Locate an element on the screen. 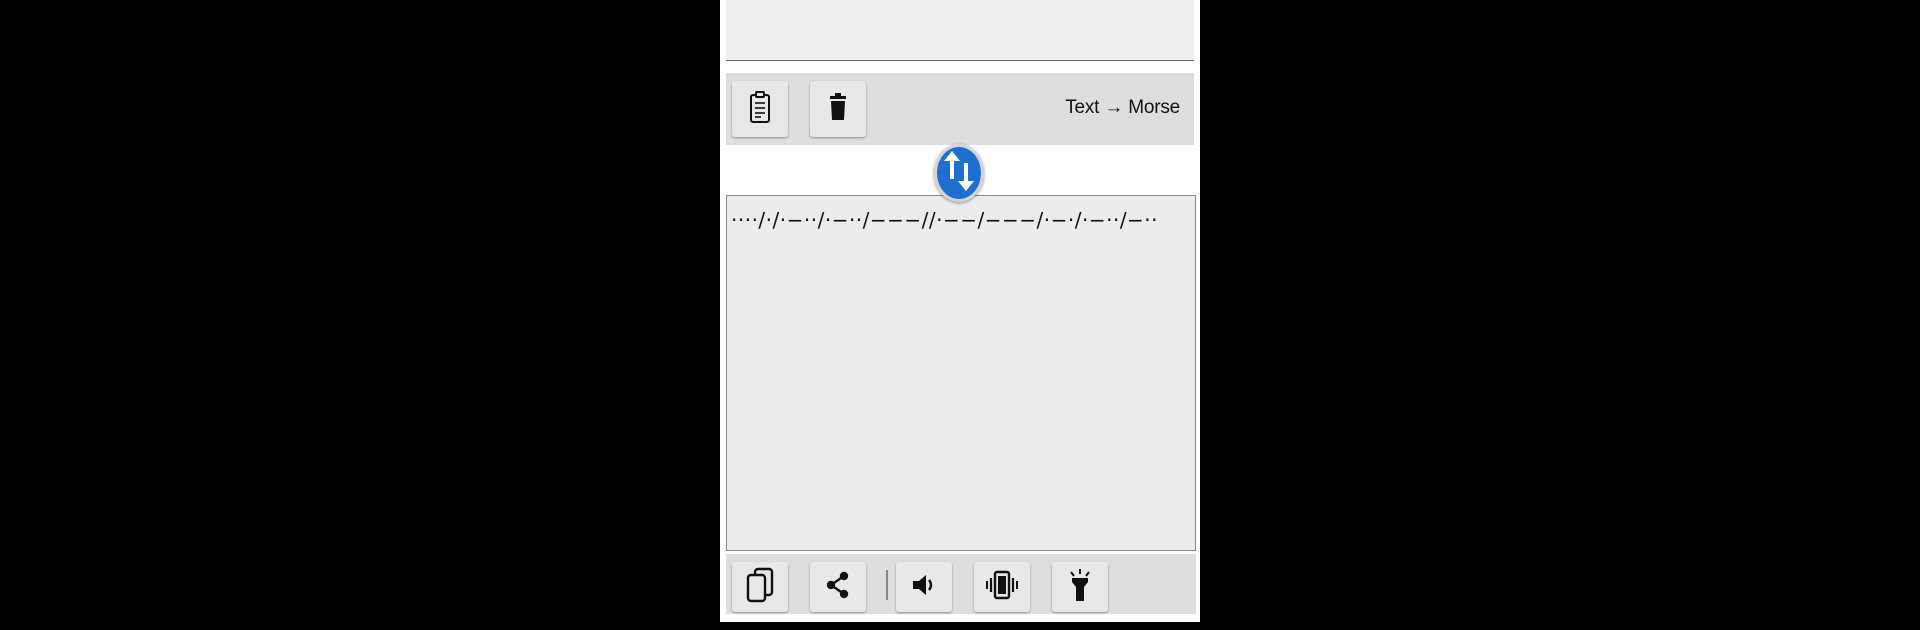  share-button is located at coordinates (838, 587).